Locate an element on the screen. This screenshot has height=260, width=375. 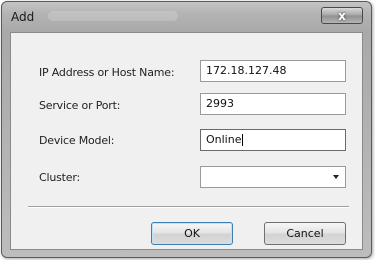
chevron-down-icon is located at coordinates (336, 177).